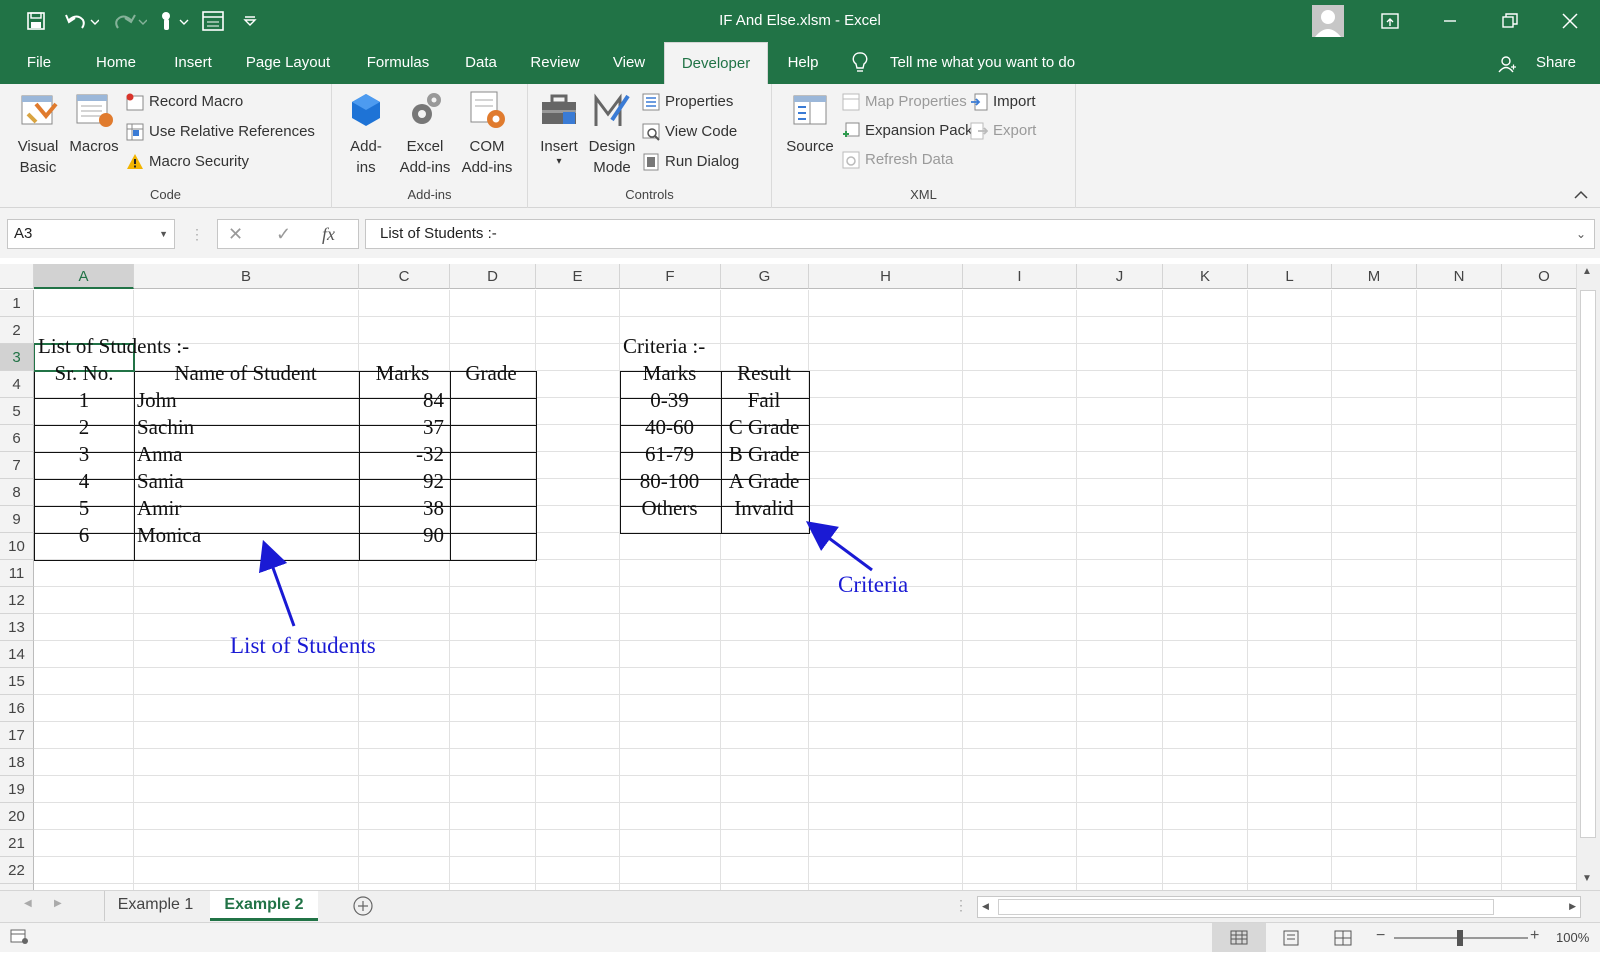 The image size is (1600, 955). What do you see at coordinates (288, 63) in the screenshot?
I see `tab-page-layout: Page Layout` at bounding box center [288, 63].